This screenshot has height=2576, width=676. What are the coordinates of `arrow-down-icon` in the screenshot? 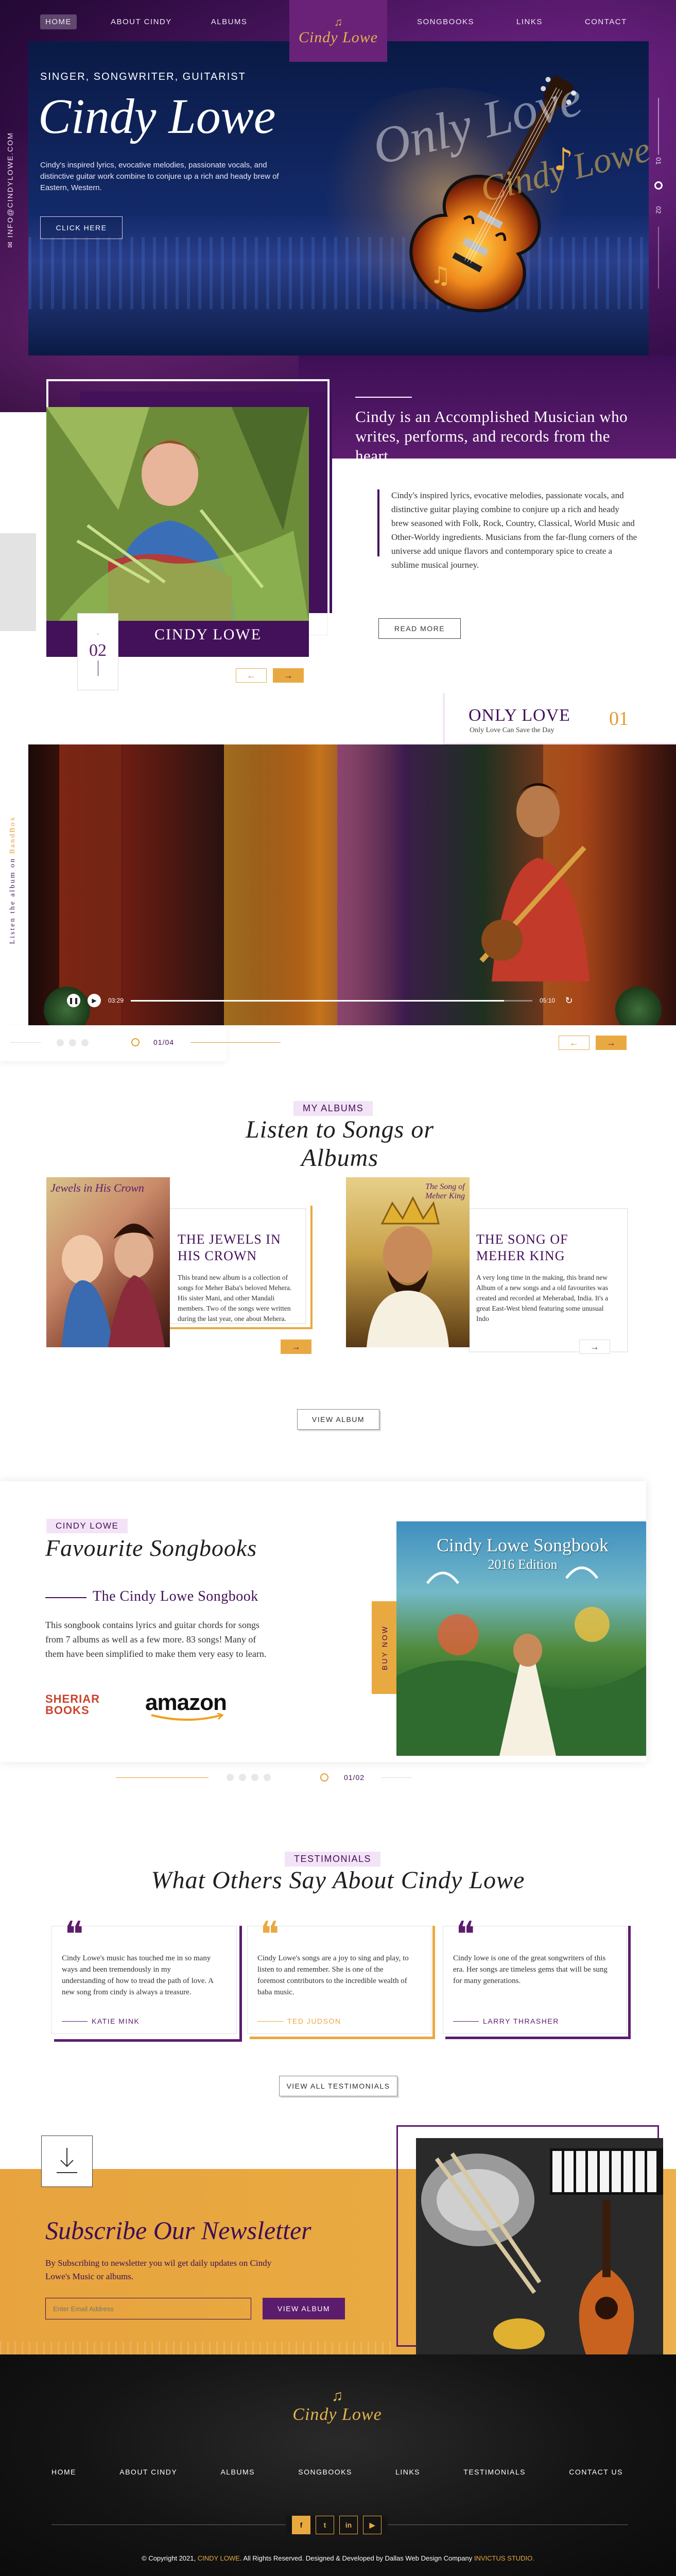 It's located at (67, 2160).